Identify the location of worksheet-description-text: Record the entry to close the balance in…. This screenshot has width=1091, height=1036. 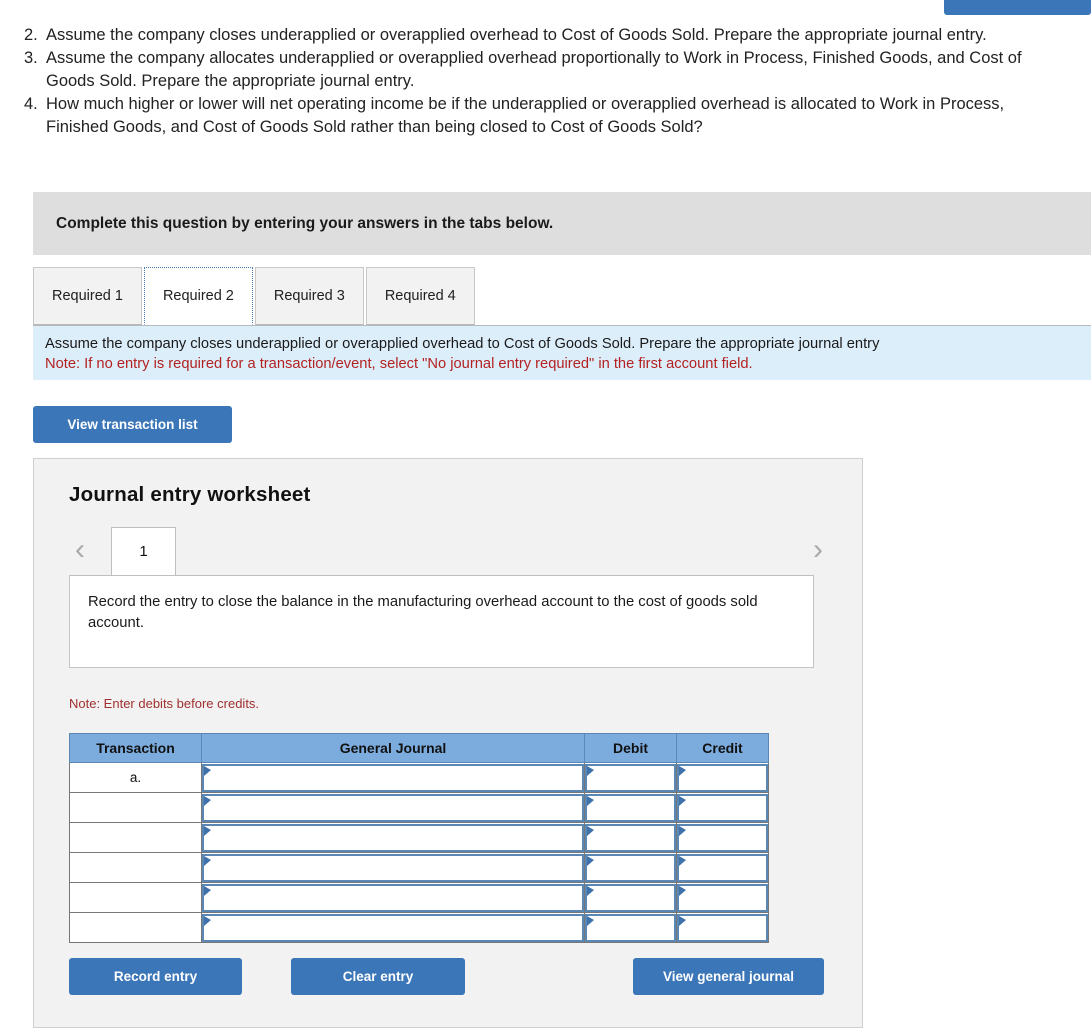
(423, 612).